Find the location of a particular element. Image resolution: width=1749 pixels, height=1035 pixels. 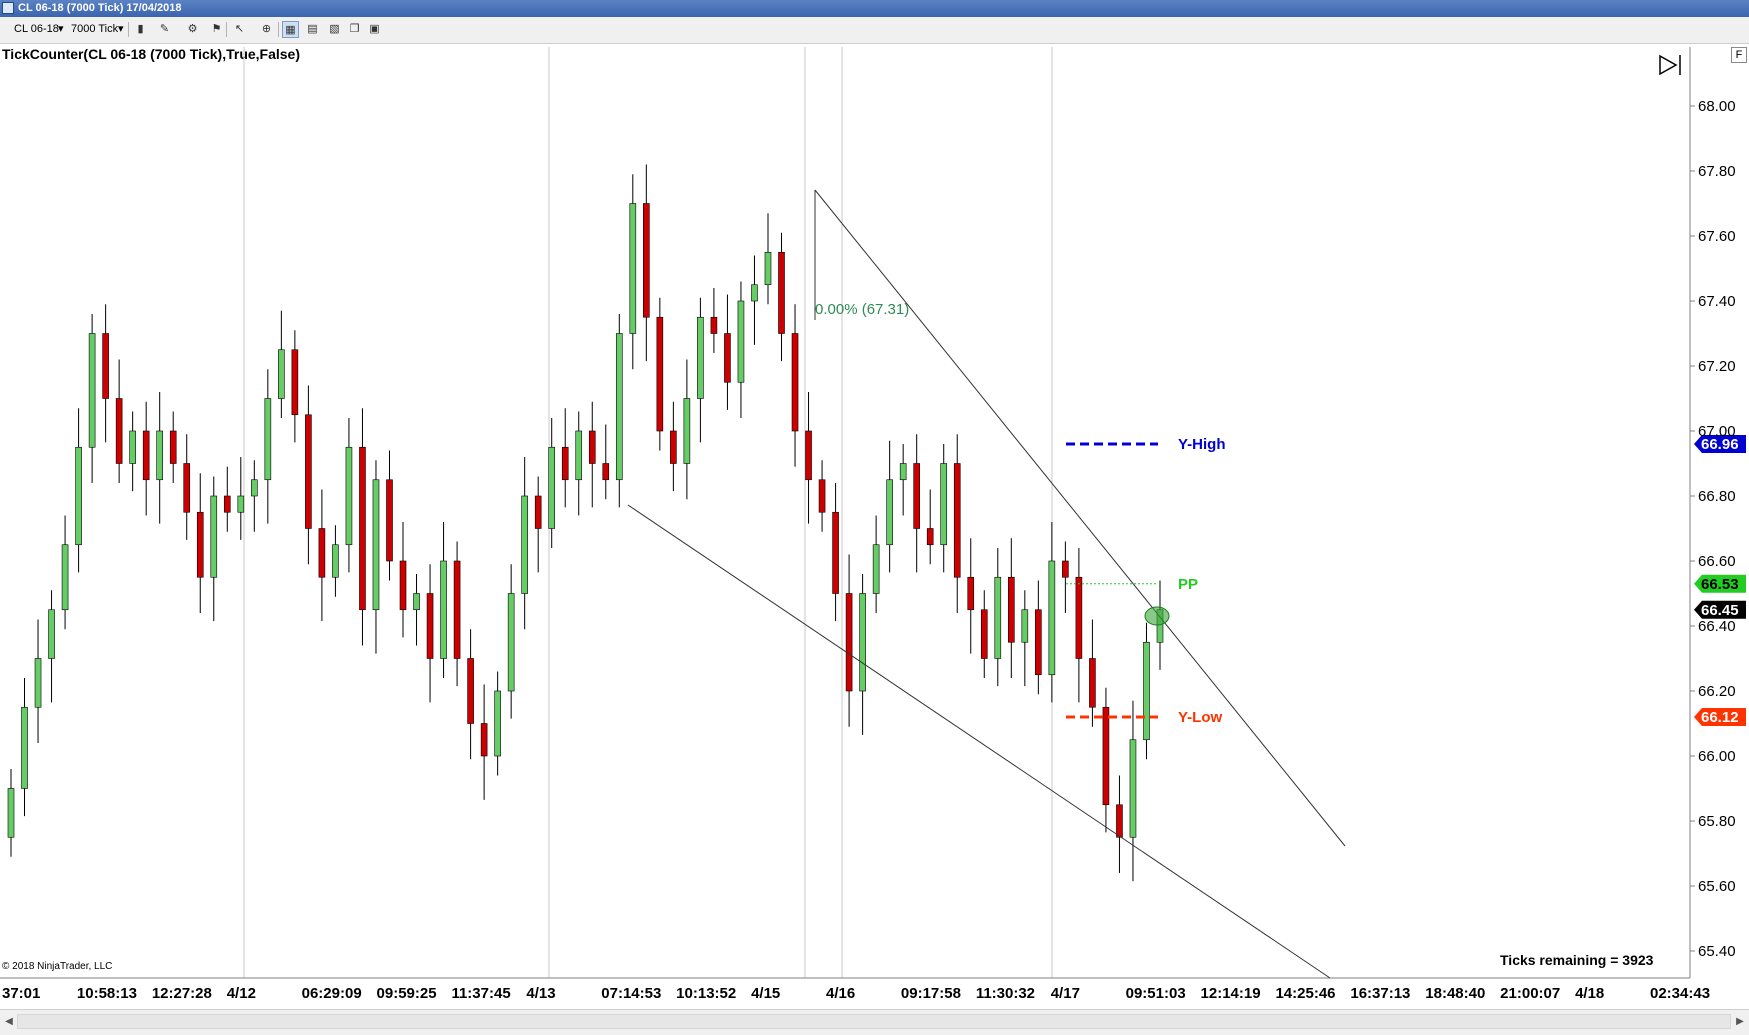

horizontal-scrollbar: ◀ ▶ is located at coordinates (874, 1022).